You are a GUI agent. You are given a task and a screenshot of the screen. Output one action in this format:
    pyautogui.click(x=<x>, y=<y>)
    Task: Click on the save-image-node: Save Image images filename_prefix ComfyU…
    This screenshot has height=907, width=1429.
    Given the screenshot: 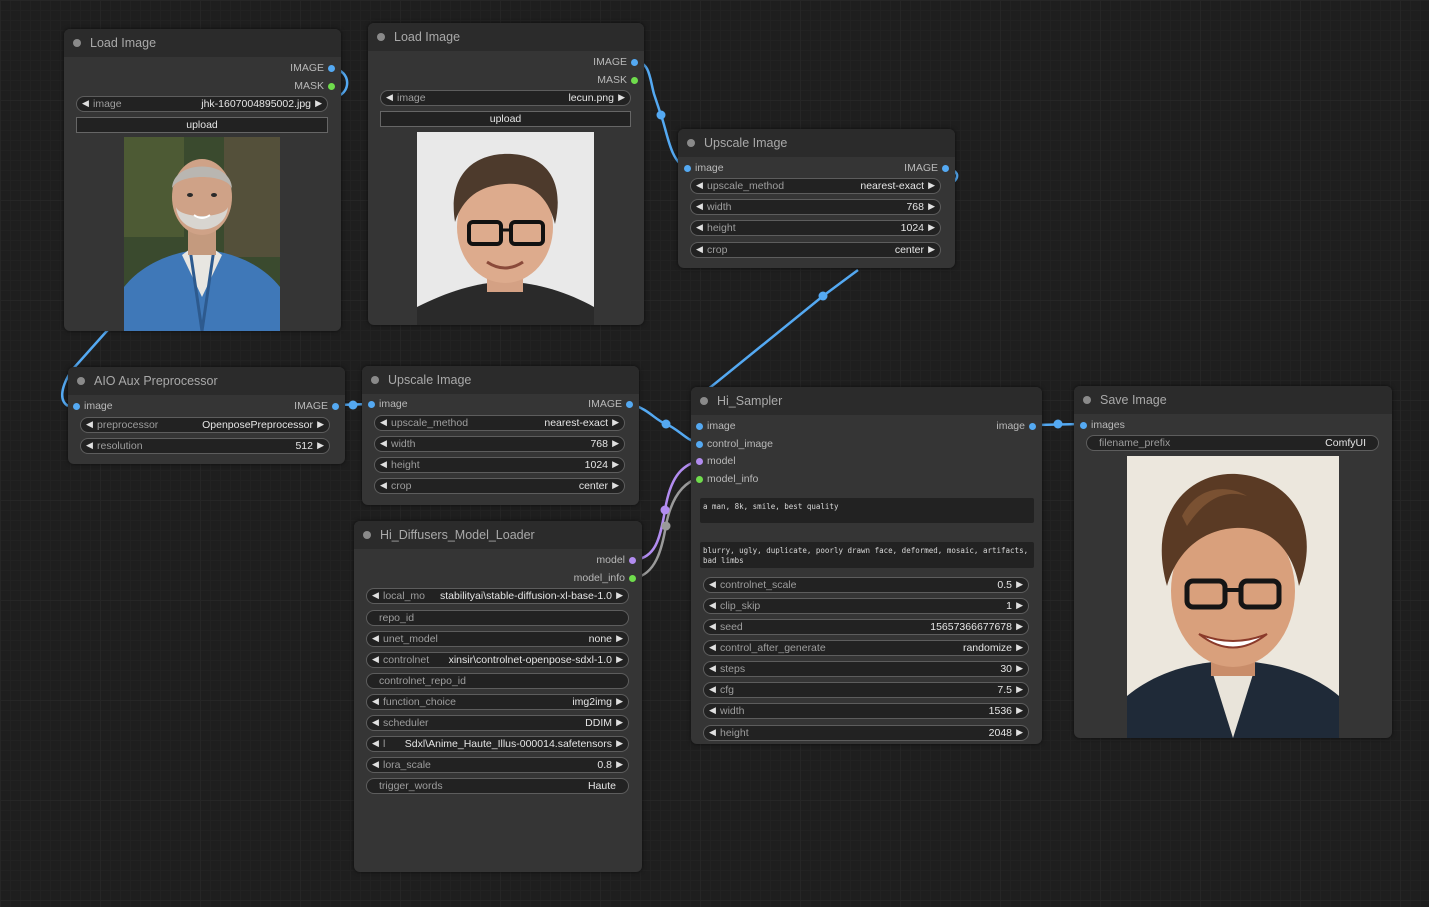 What is the action you would take?
    pyautogui.click(x=1233, y=562)
    